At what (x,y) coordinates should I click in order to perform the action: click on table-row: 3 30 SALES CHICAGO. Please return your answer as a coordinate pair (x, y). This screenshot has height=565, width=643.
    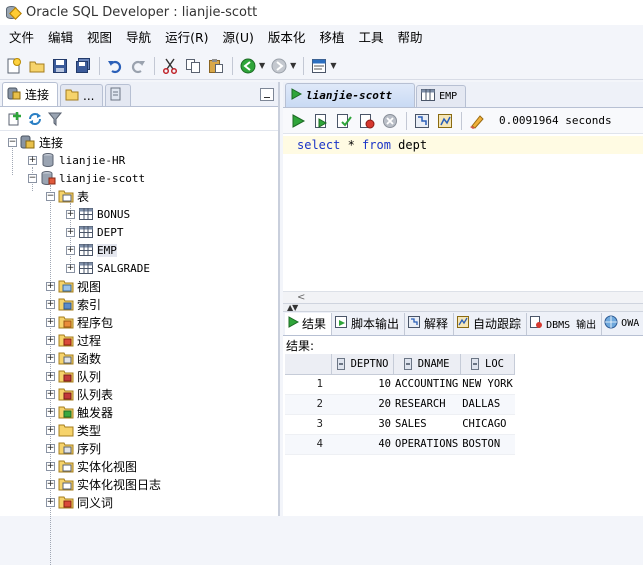
    Looking at the image, I should click on (400, 424).